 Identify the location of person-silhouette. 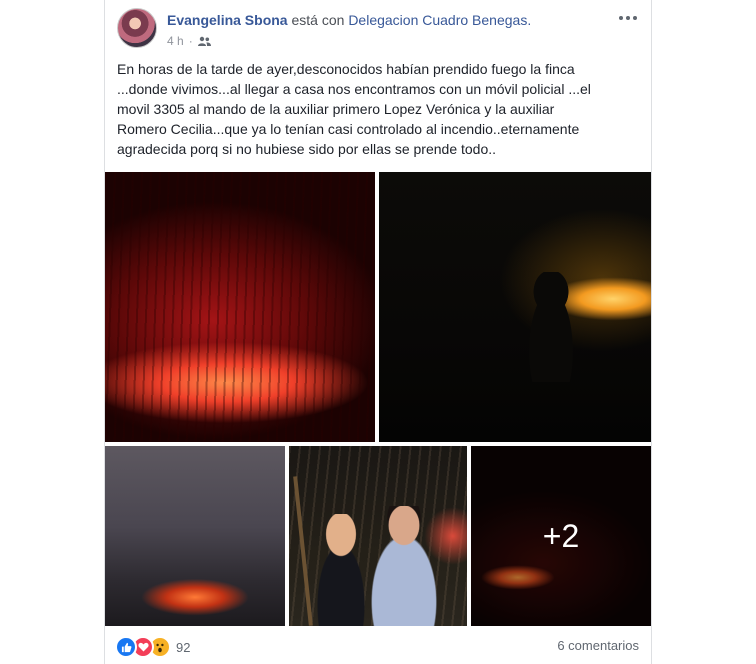
(551, 327).